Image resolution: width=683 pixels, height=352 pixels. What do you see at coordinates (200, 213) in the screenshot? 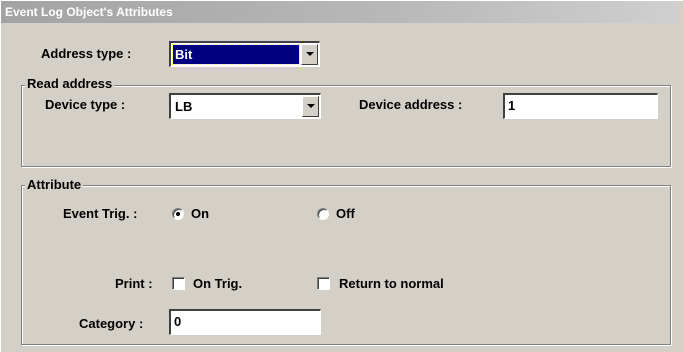
I see `event-trig-on-label: On` at bounding box center [200, 213].